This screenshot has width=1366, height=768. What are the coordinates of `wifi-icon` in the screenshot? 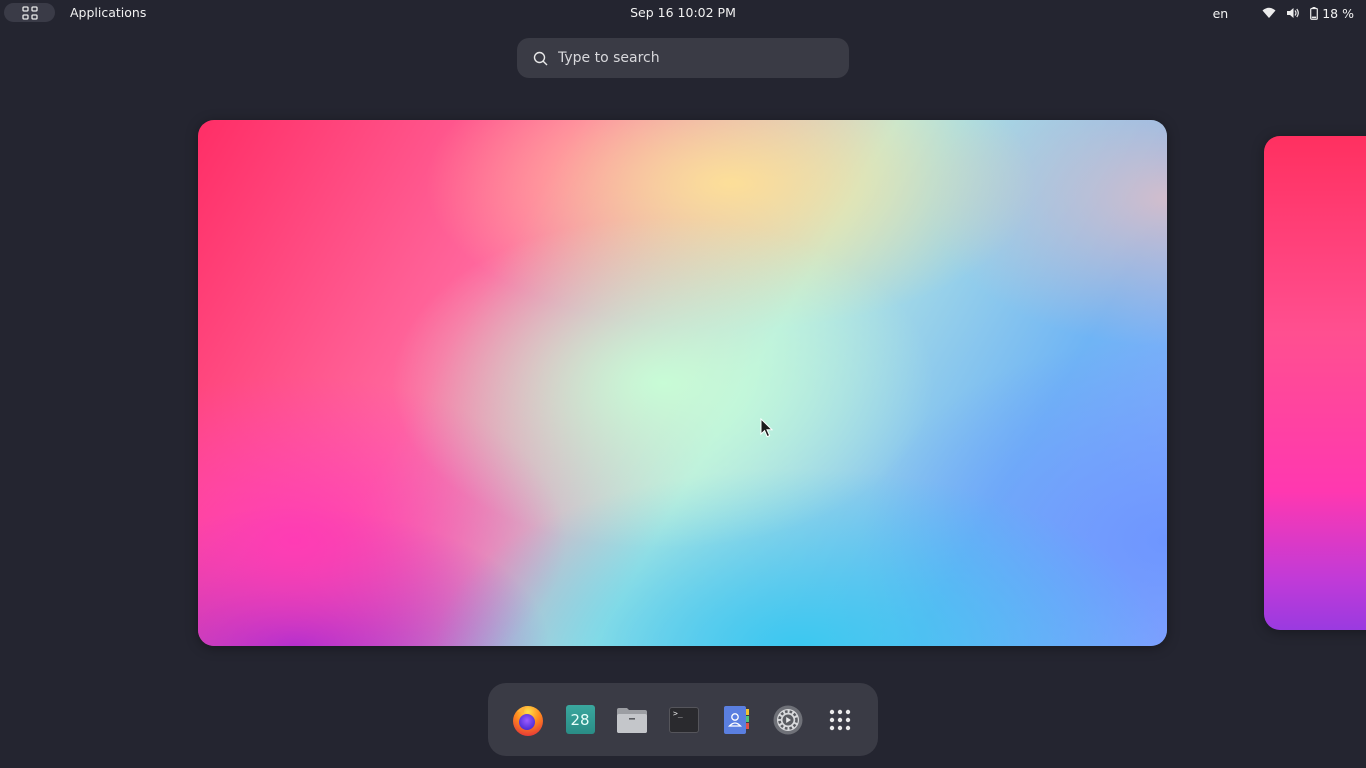 It's located at (1269, 13).